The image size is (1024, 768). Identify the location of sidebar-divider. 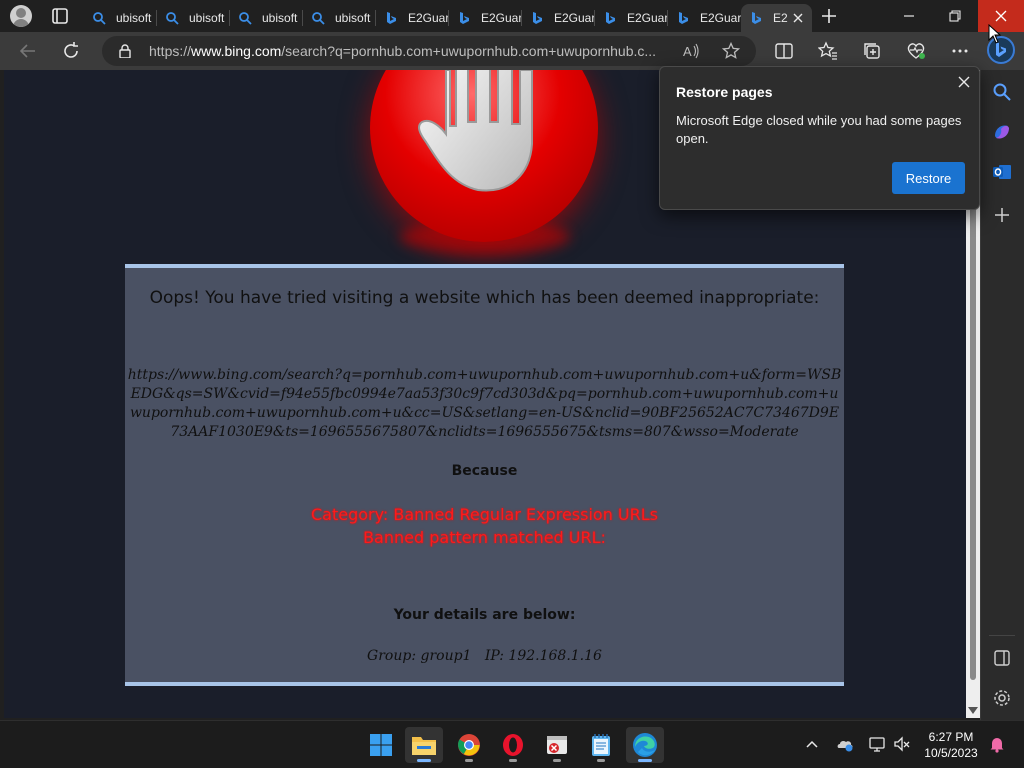
(1002, 635).